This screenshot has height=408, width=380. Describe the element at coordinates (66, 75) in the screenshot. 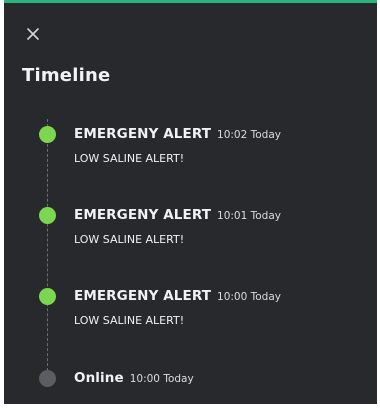

I see `timeline-title: Timeline` at that location.